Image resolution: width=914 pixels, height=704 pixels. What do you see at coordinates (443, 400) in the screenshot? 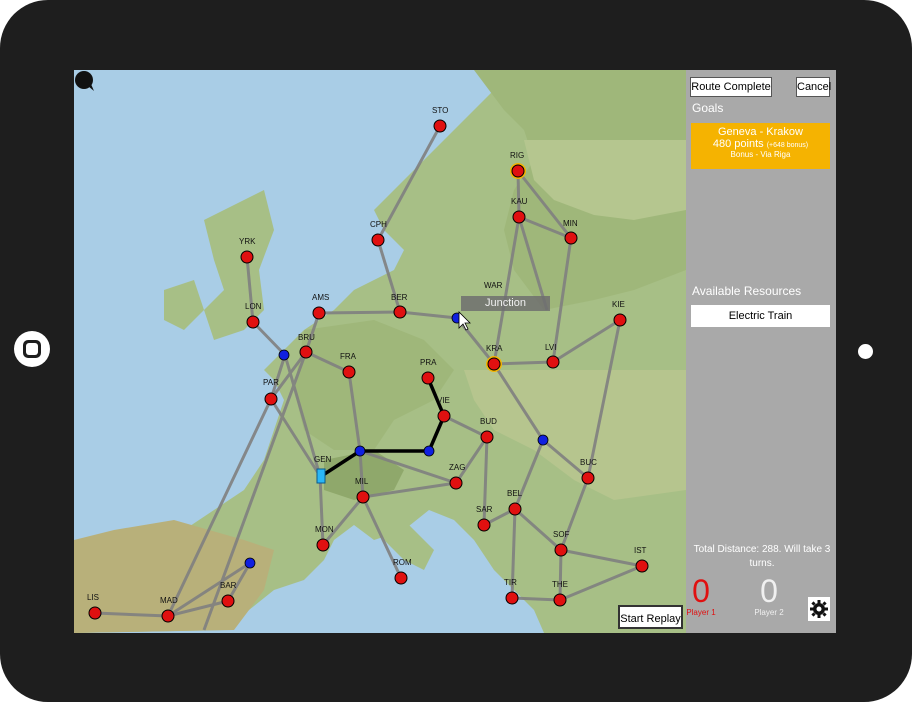
I see `city-label: VIE` at bounding box center [443, 400].